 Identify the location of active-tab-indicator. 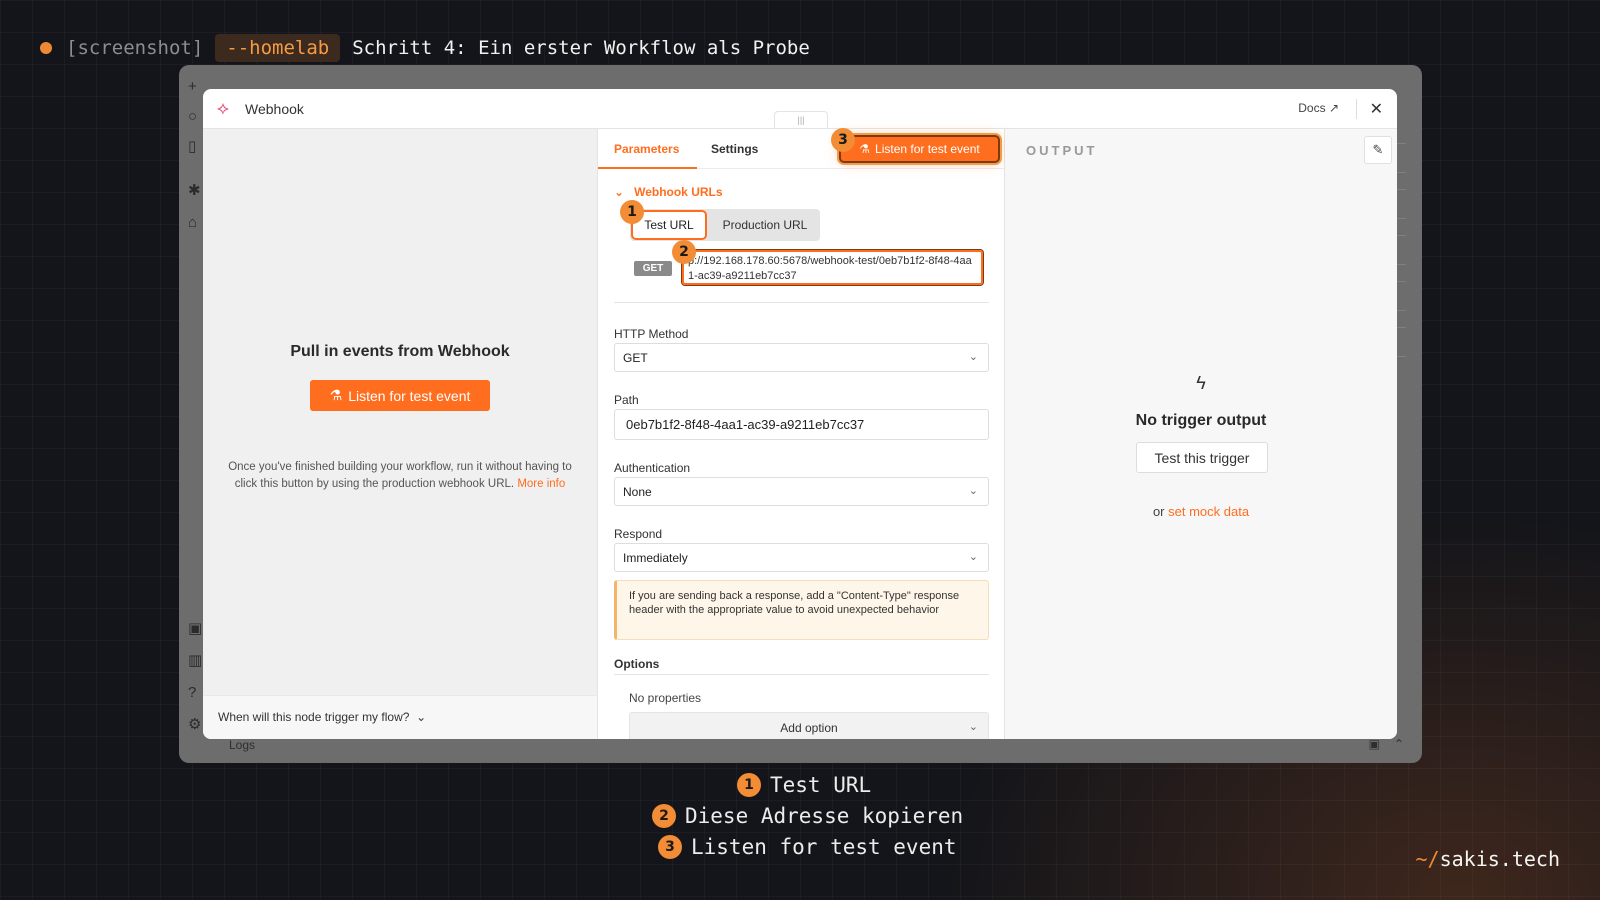
(647, 168).